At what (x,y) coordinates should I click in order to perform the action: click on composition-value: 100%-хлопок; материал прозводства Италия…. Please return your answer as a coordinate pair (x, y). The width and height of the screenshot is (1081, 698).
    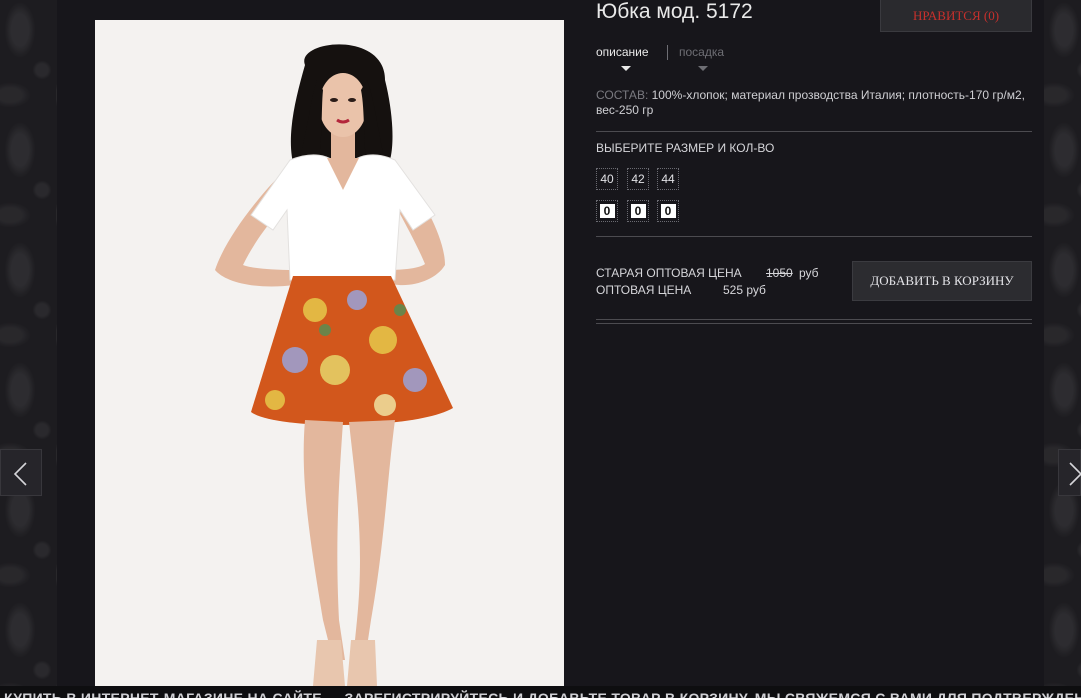
    Looking at the image, I should click on (811, 102).